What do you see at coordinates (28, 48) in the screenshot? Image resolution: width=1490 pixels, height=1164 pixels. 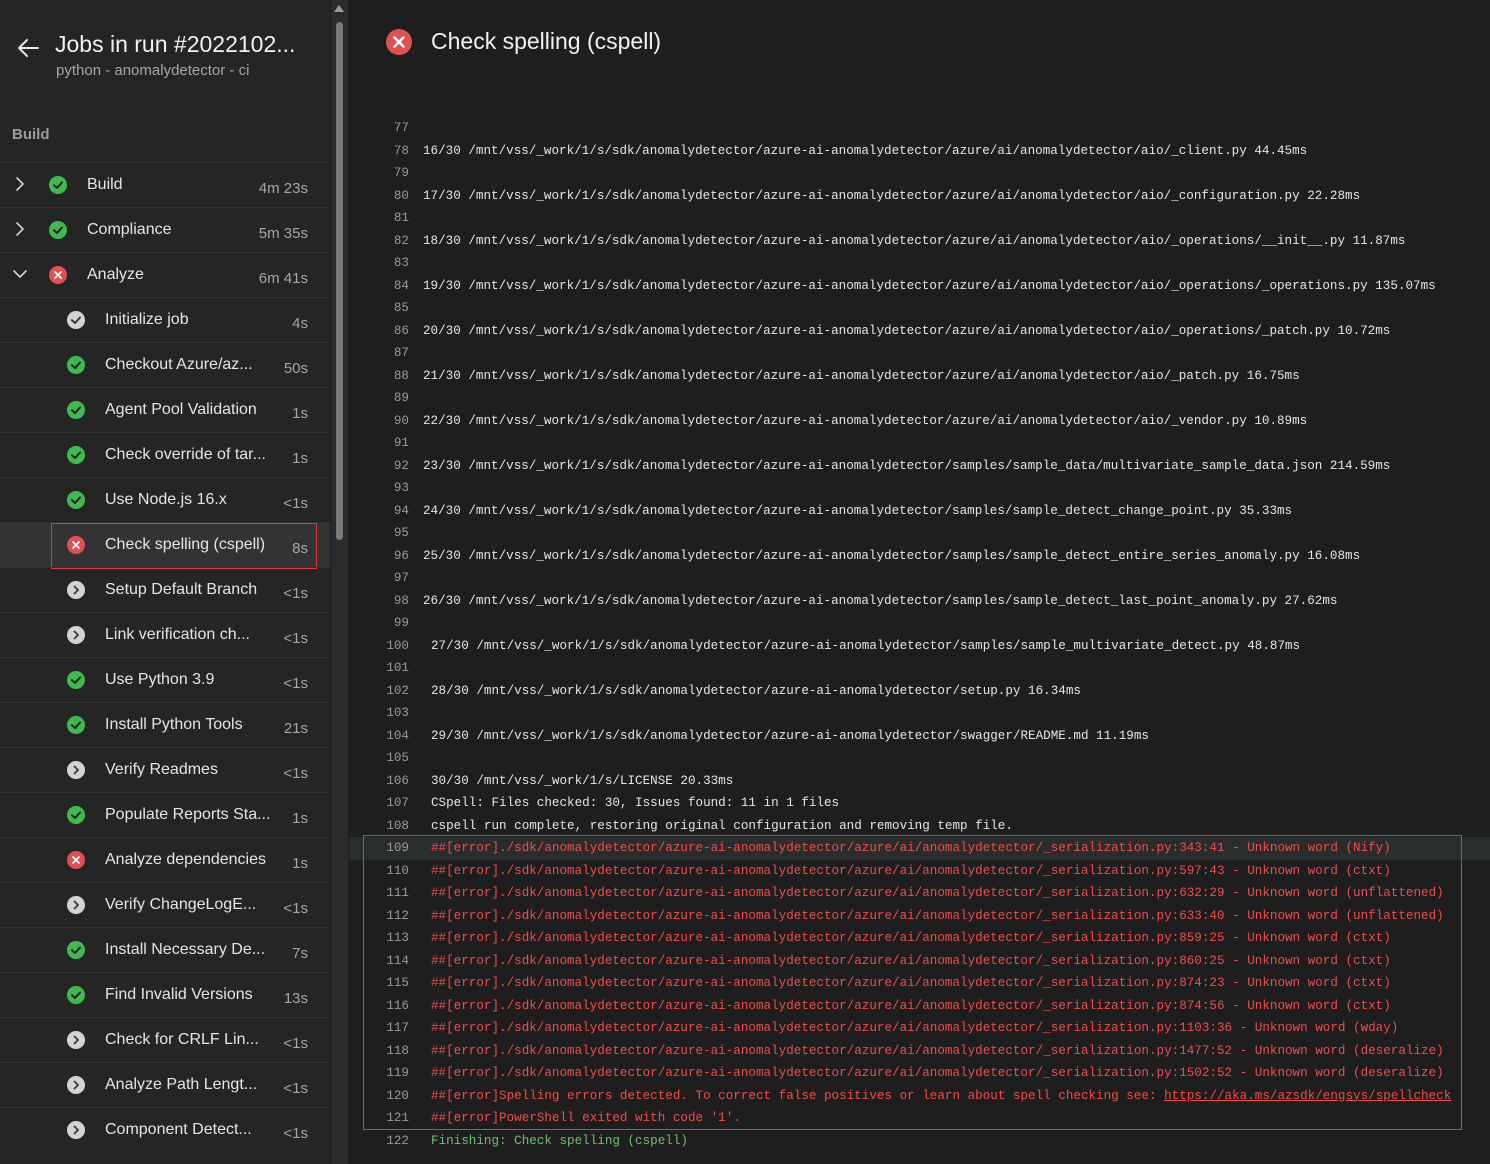 I see `back-arrow-icon` at bounding box center [28, 48].